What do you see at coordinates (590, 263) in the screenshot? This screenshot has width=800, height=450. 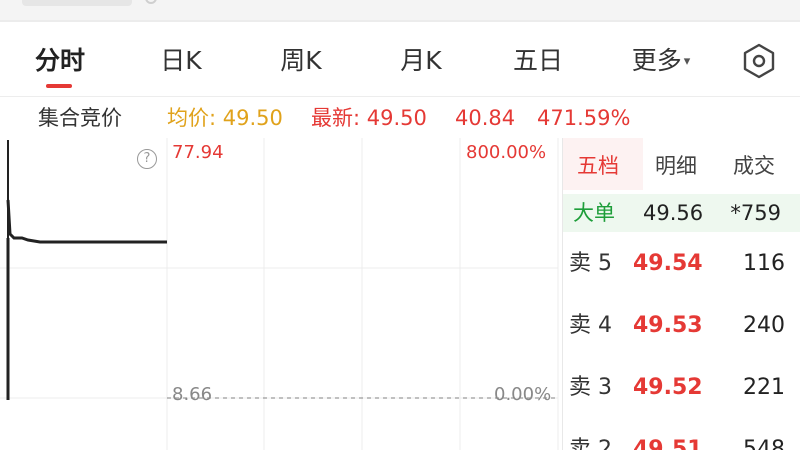 I see `ask-label: 卖 5` at bounding box center [590, 263].